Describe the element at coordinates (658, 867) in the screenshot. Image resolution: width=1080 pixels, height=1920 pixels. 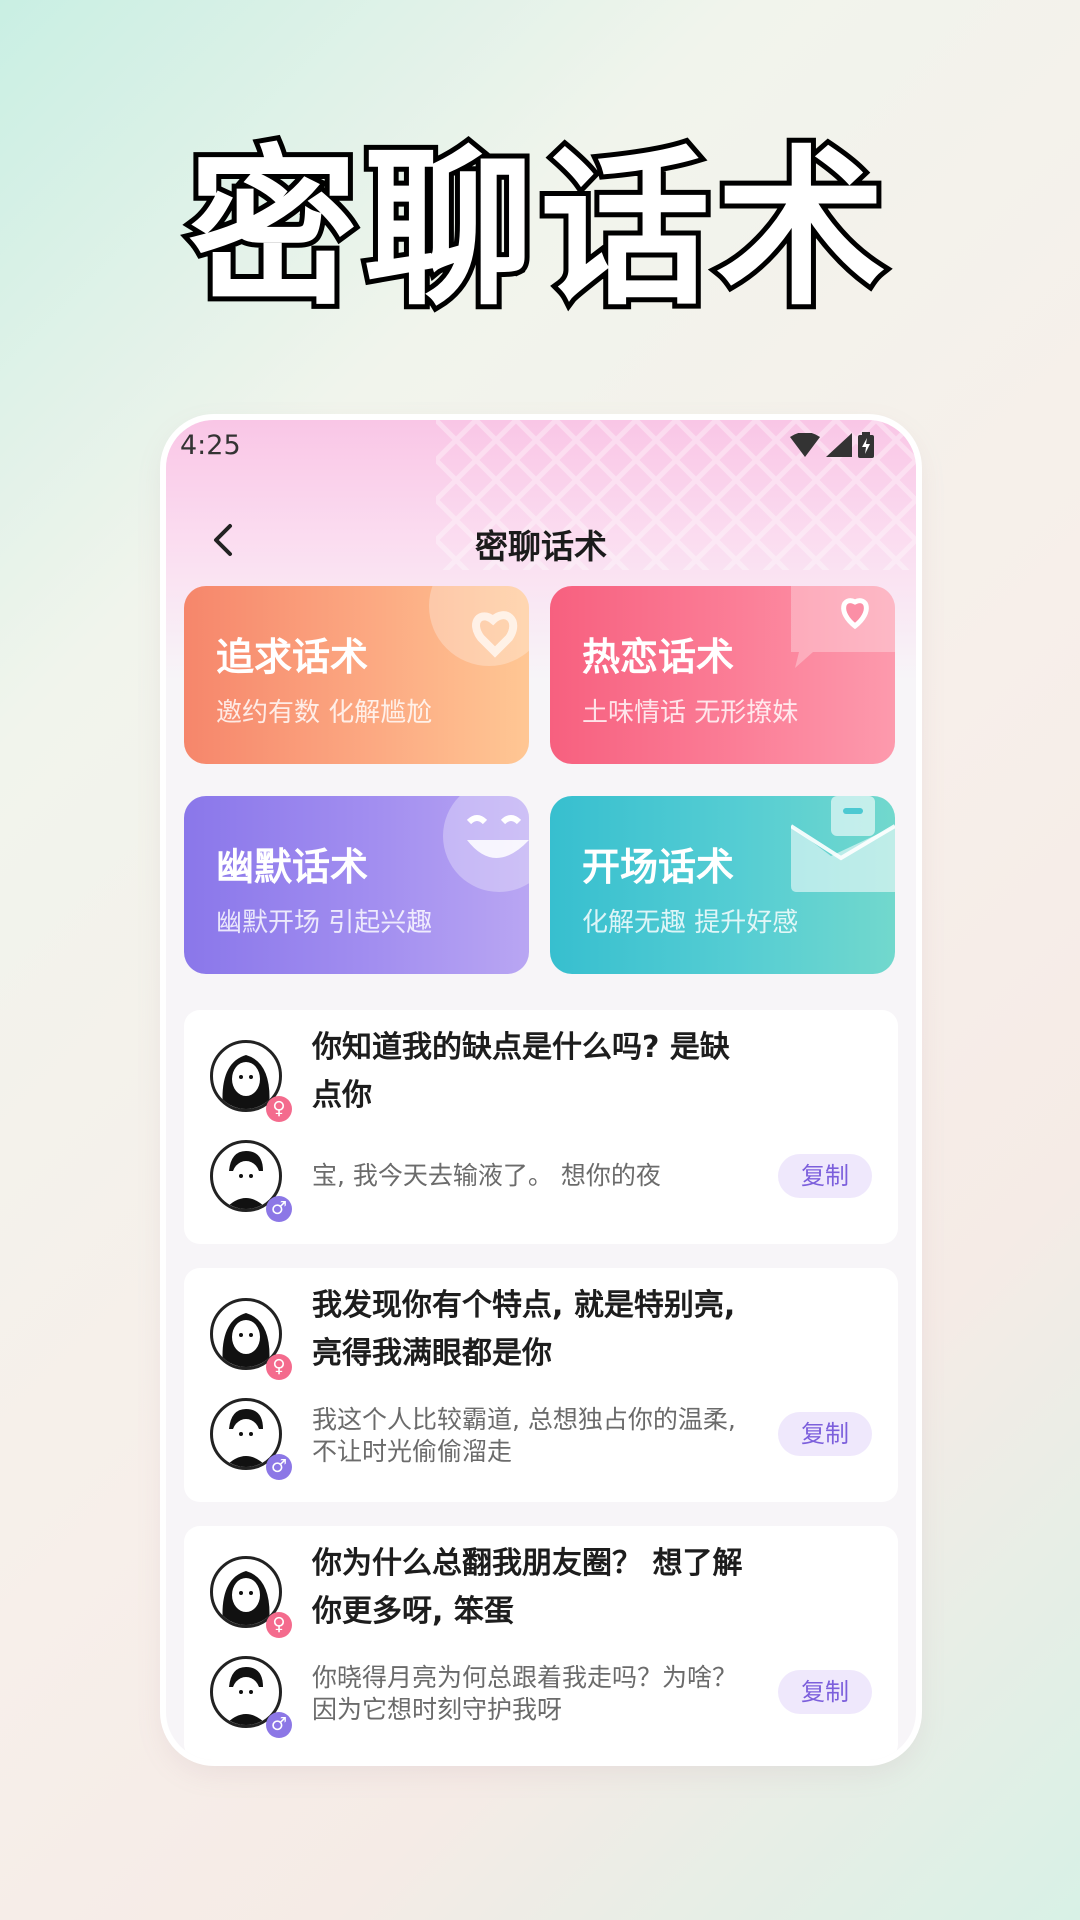
I see `category-title: 开场话术` at that location.